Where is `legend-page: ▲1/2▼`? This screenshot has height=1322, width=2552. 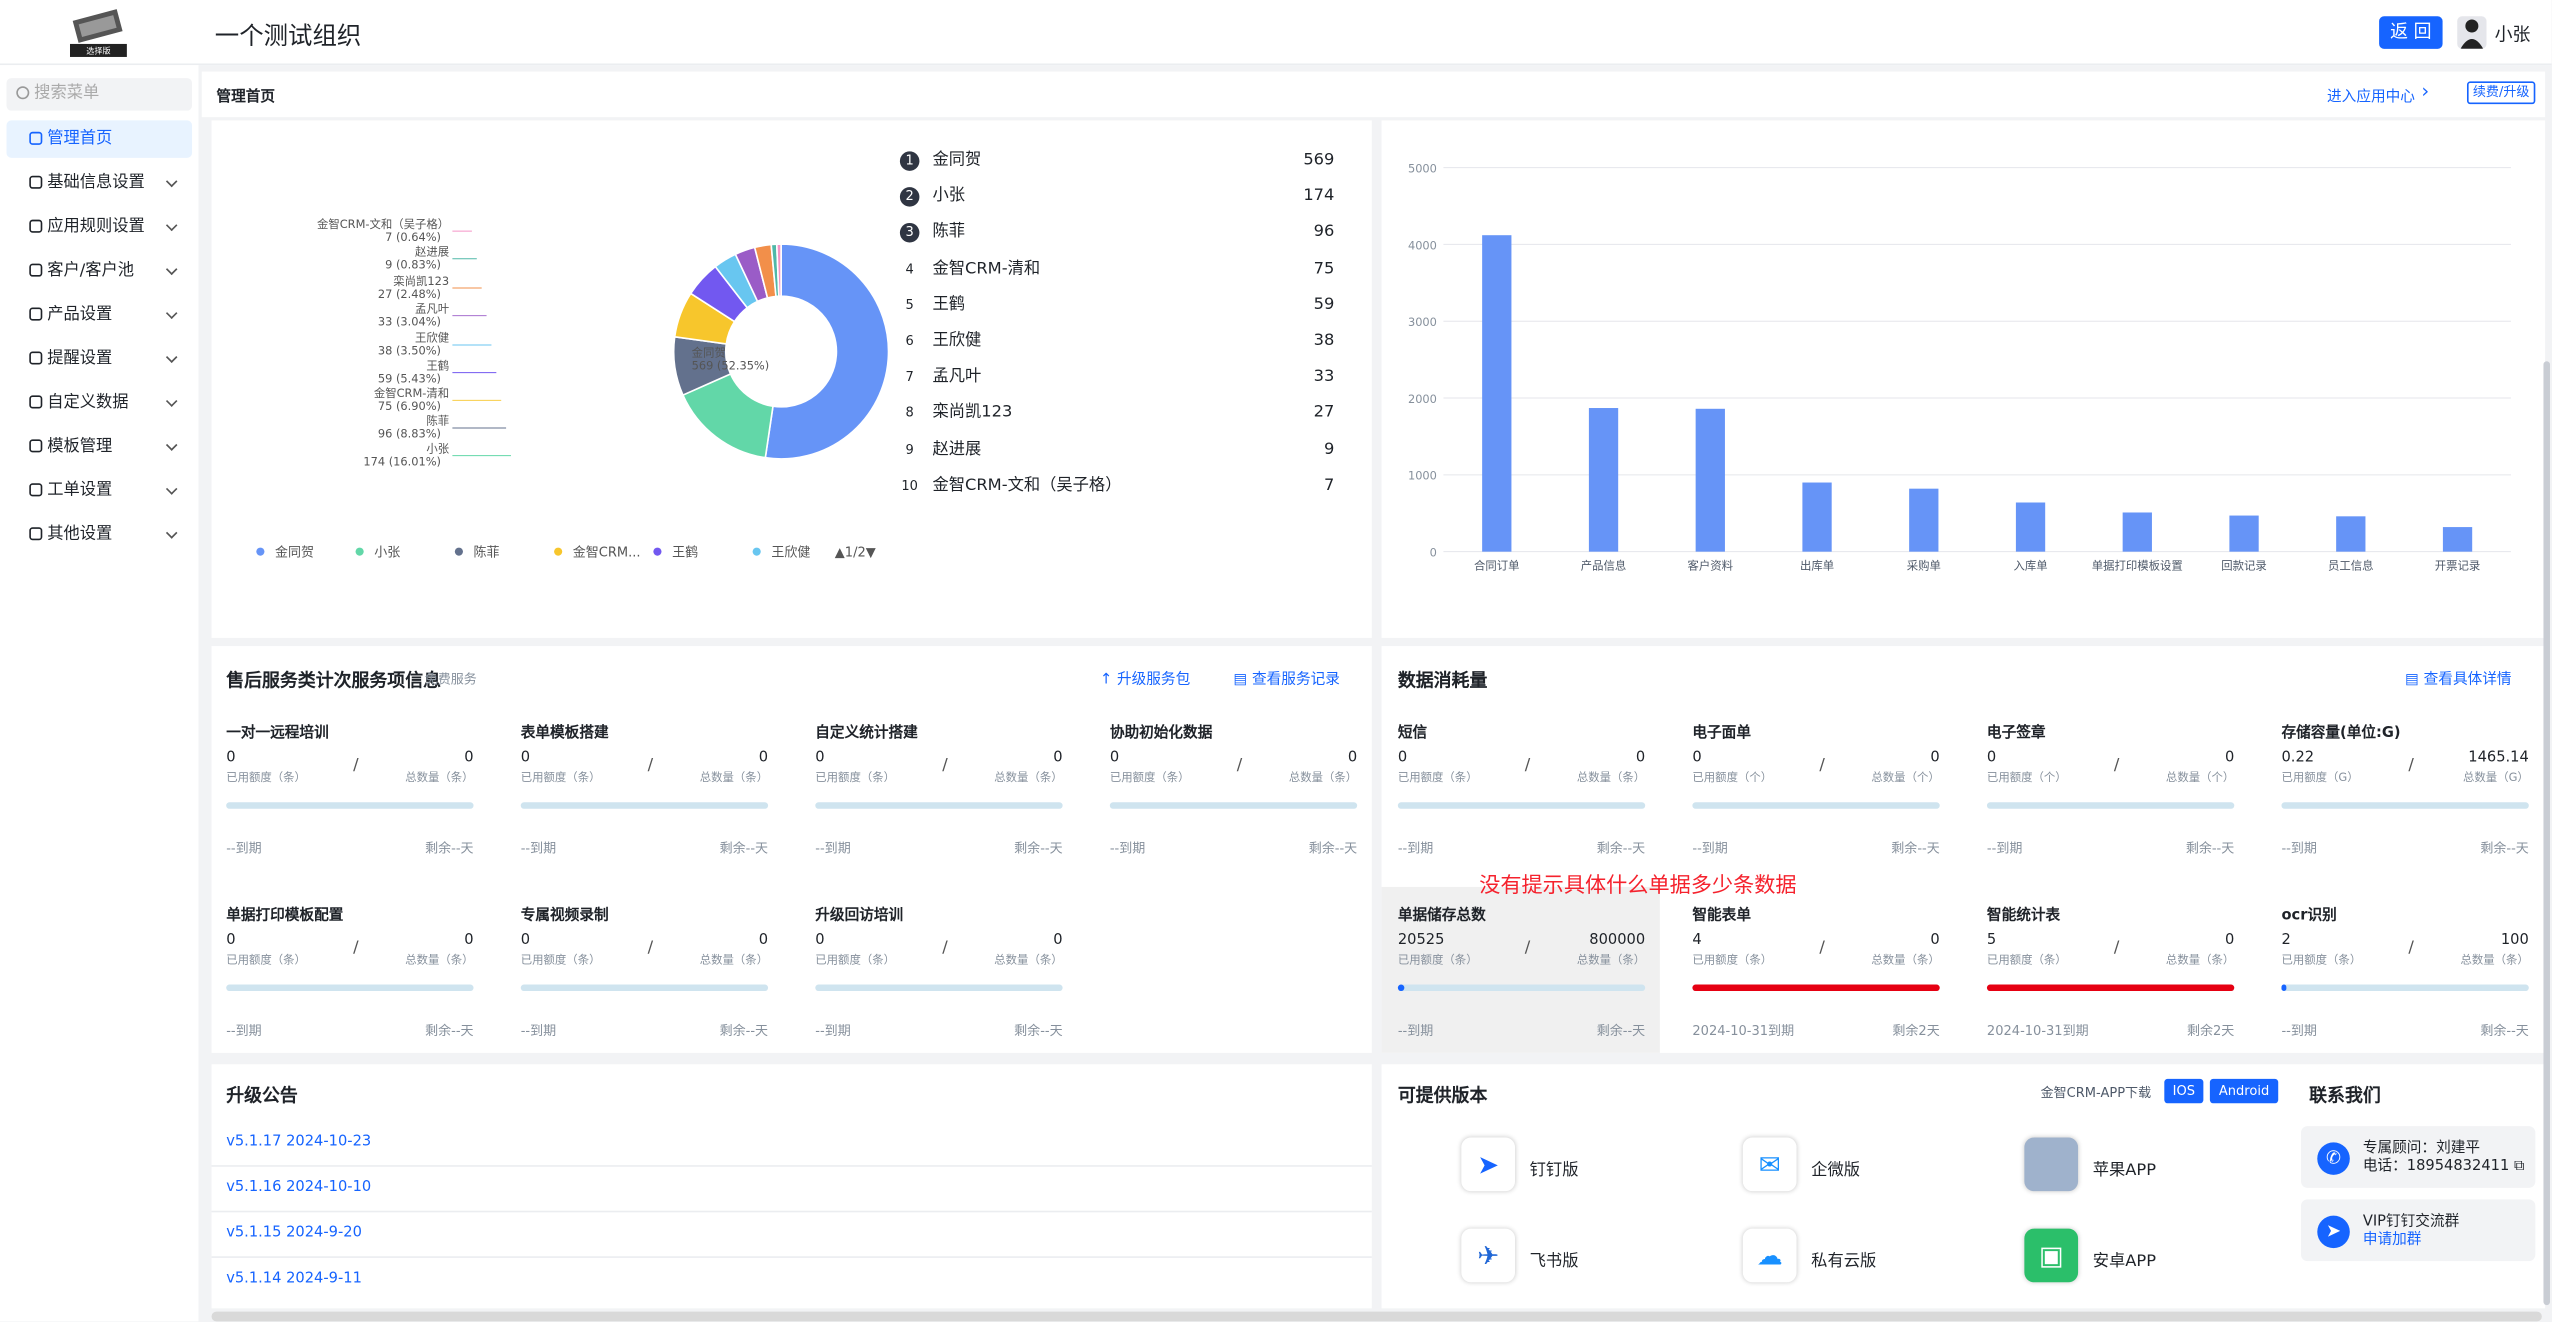 legend-page: ▲1/2▼ is located at coordinates (855, 553).